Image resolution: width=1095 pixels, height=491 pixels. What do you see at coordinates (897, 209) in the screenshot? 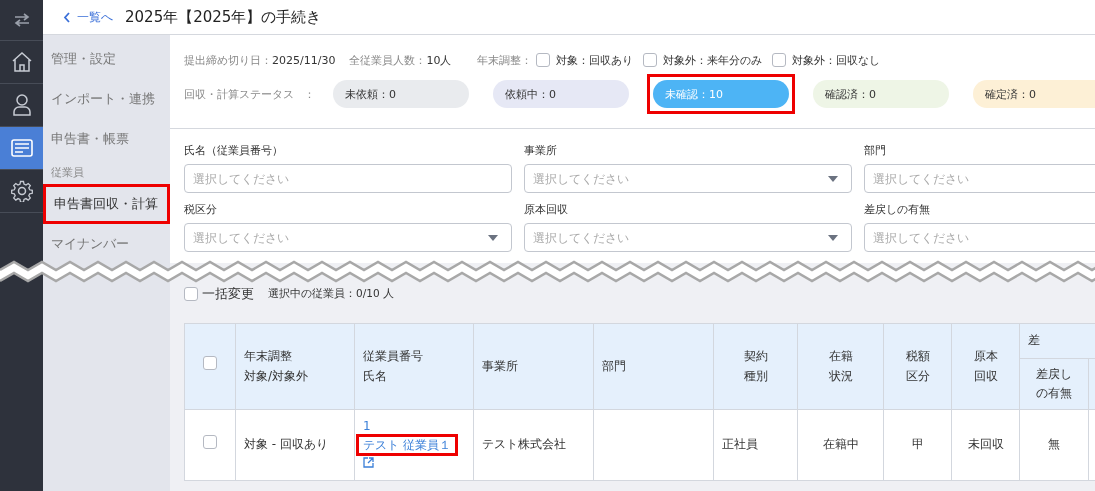
I see `filter-label: 差戻しの有無` at bounding box center [897, 209].